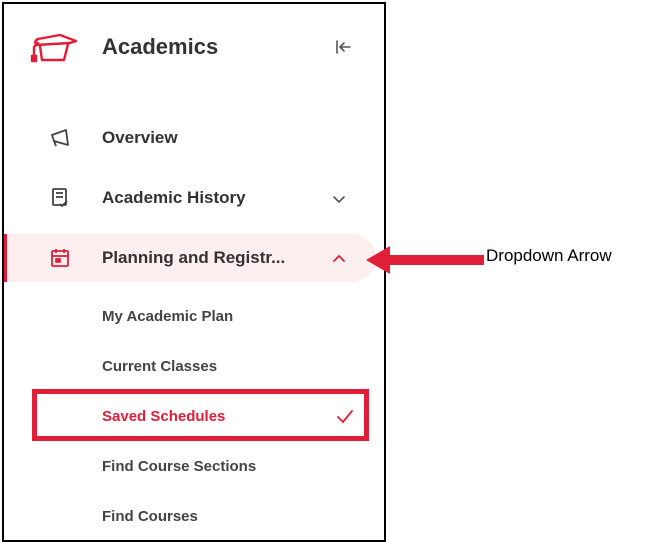 This screenshot has height=542, width=661. I want to click on sub-item-label: Find Courses, so click(150, 516).